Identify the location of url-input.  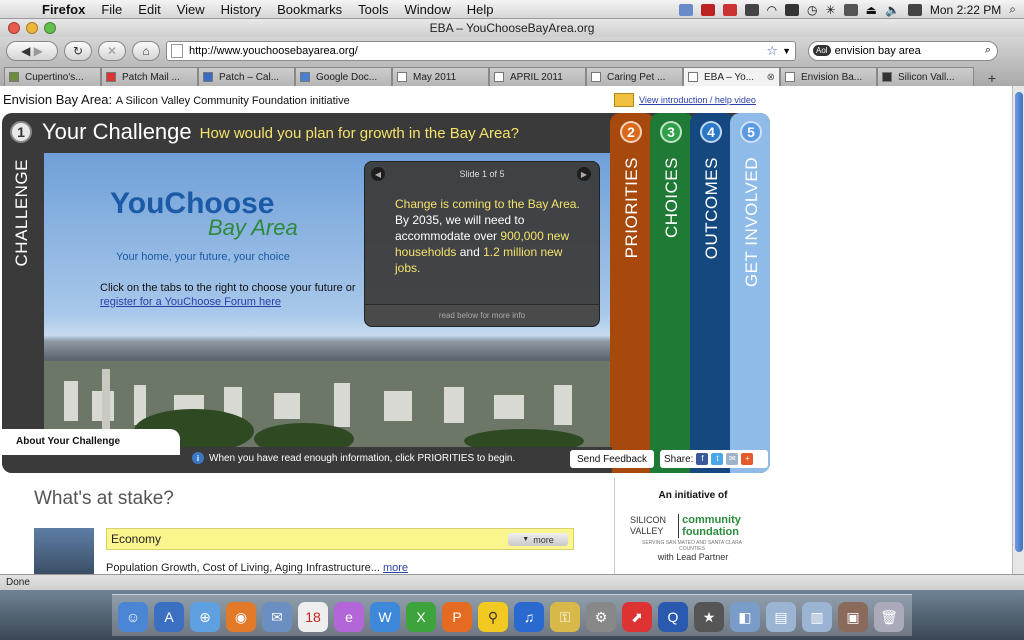
(478, 50).